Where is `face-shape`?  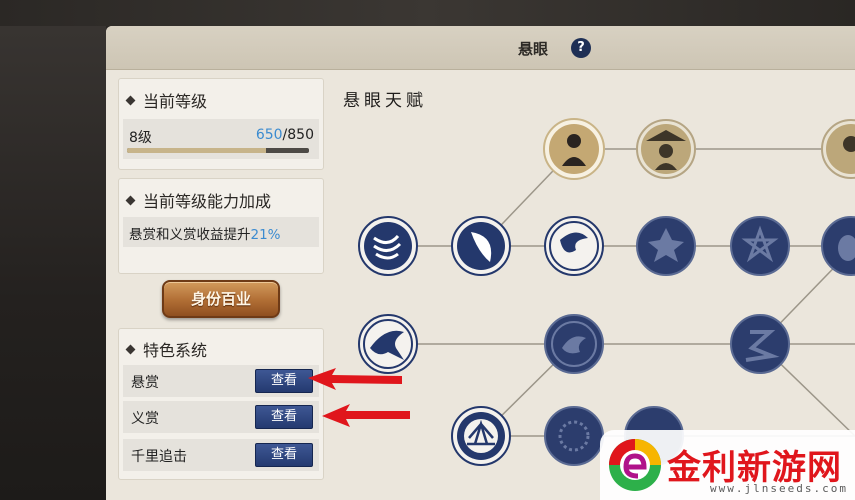
face-shape is located at coordinates (666, 151).